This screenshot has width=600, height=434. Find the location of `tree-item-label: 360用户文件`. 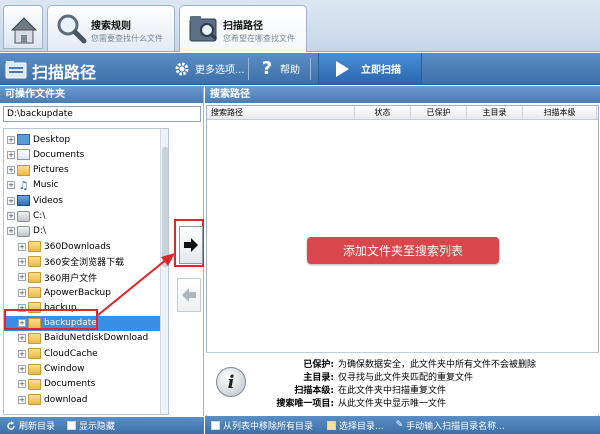

tree-item-label: 360用户文件 is located at coordinates (71, 278).